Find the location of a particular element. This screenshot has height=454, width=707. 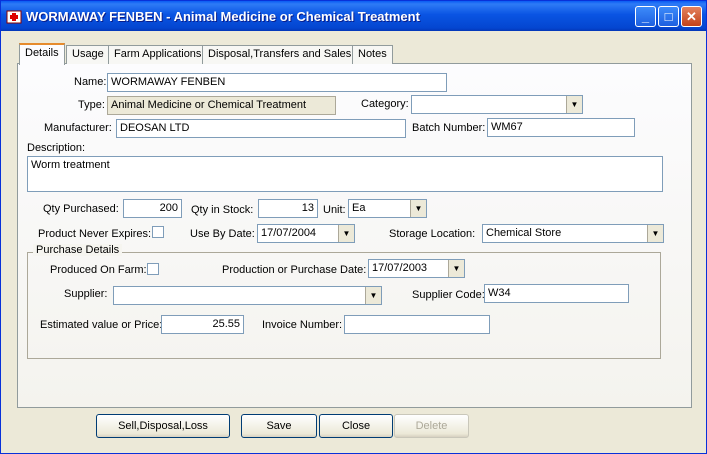

use-by-date-picker: 17/07/2004 ▼ is located at coordinates (306, 233).